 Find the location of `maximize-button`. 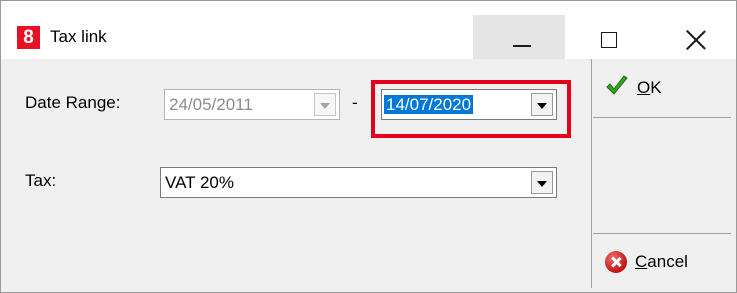

maximize-button is located at coordinates (611, 37).